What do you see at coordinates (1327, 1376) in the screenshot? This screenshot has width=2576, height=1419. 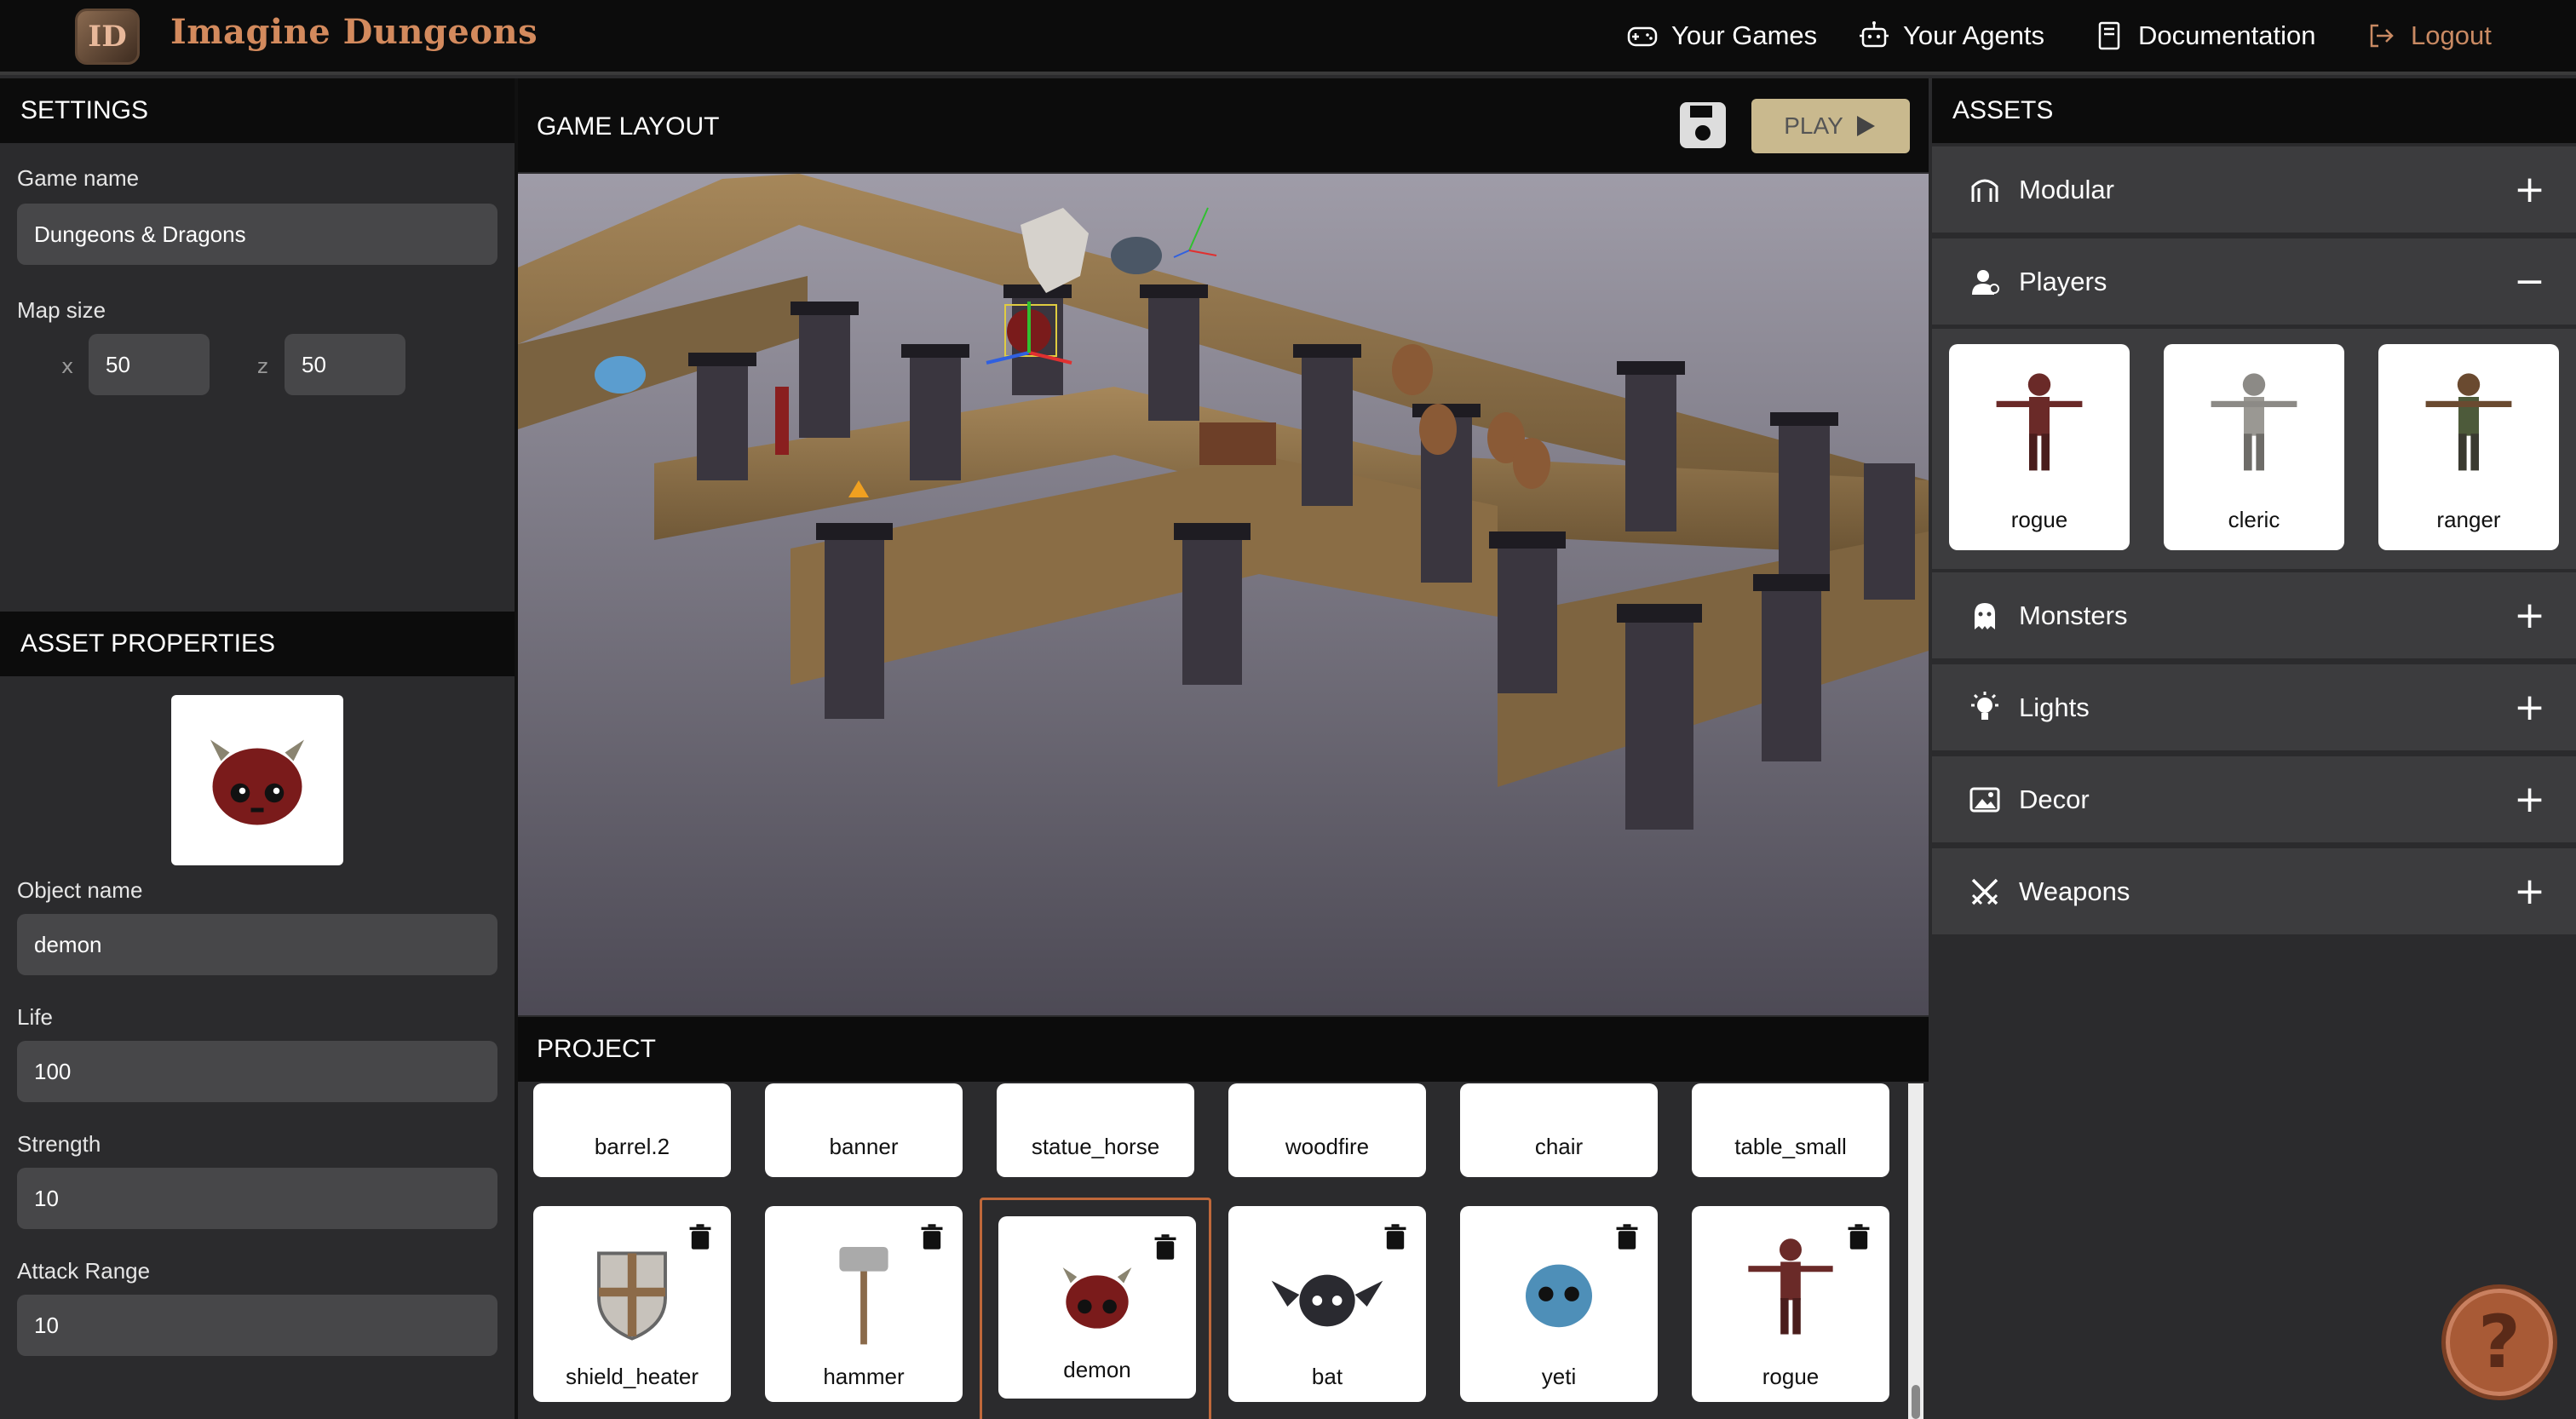 I see `asset-label: bat` at bounding box center [1327, 1376].